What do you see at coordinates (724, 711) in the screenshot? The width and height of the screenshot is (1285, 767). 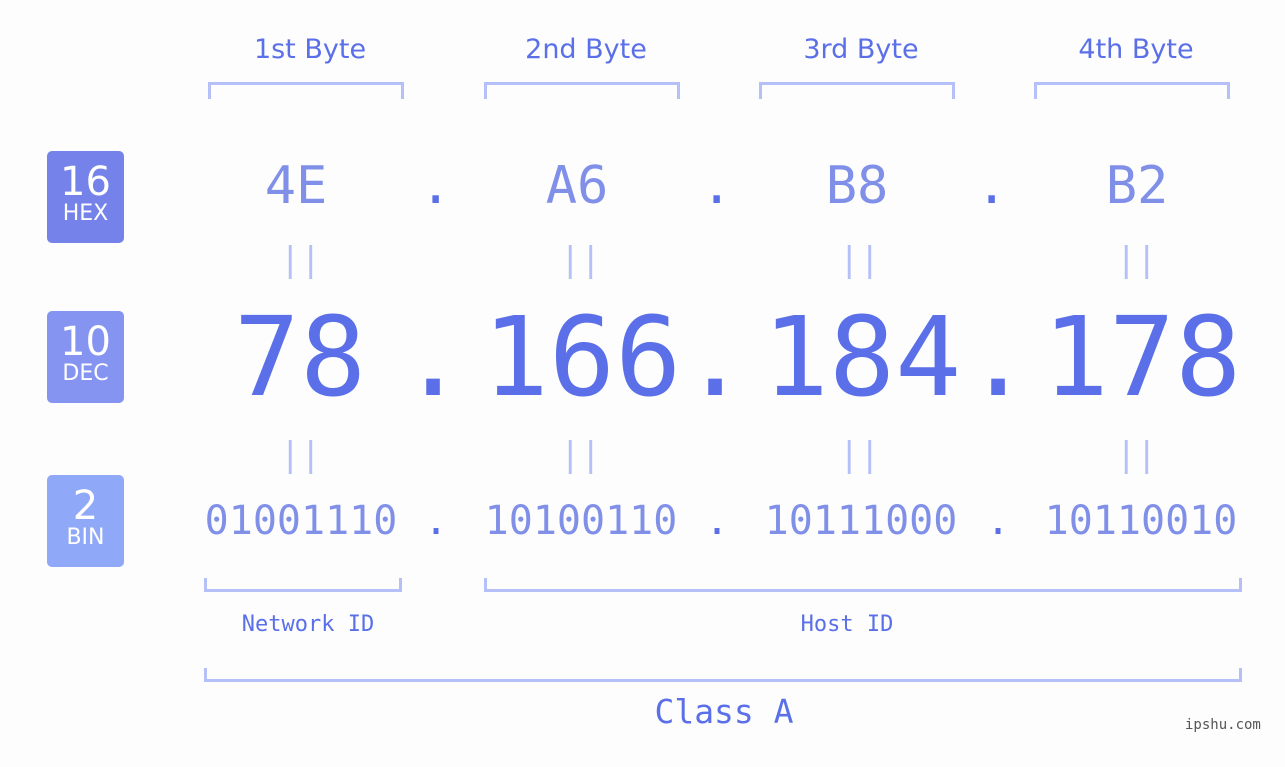 I see `class-label: Class A` at bounding box center [724, 711].